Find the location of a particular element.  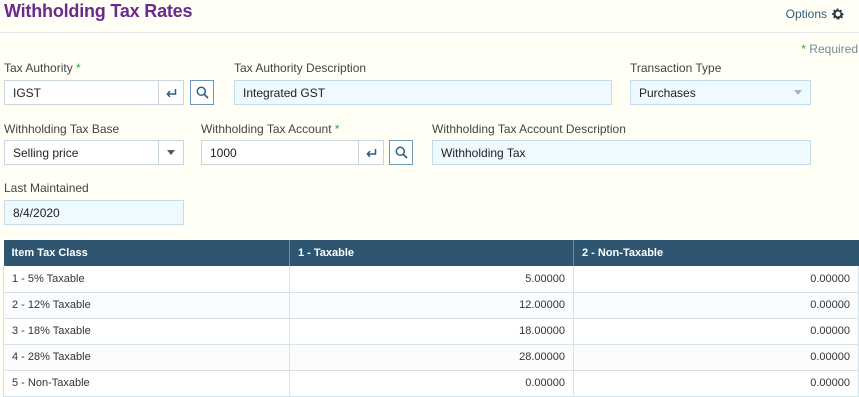

required-note: * Required is located at coordinates (829, 49).